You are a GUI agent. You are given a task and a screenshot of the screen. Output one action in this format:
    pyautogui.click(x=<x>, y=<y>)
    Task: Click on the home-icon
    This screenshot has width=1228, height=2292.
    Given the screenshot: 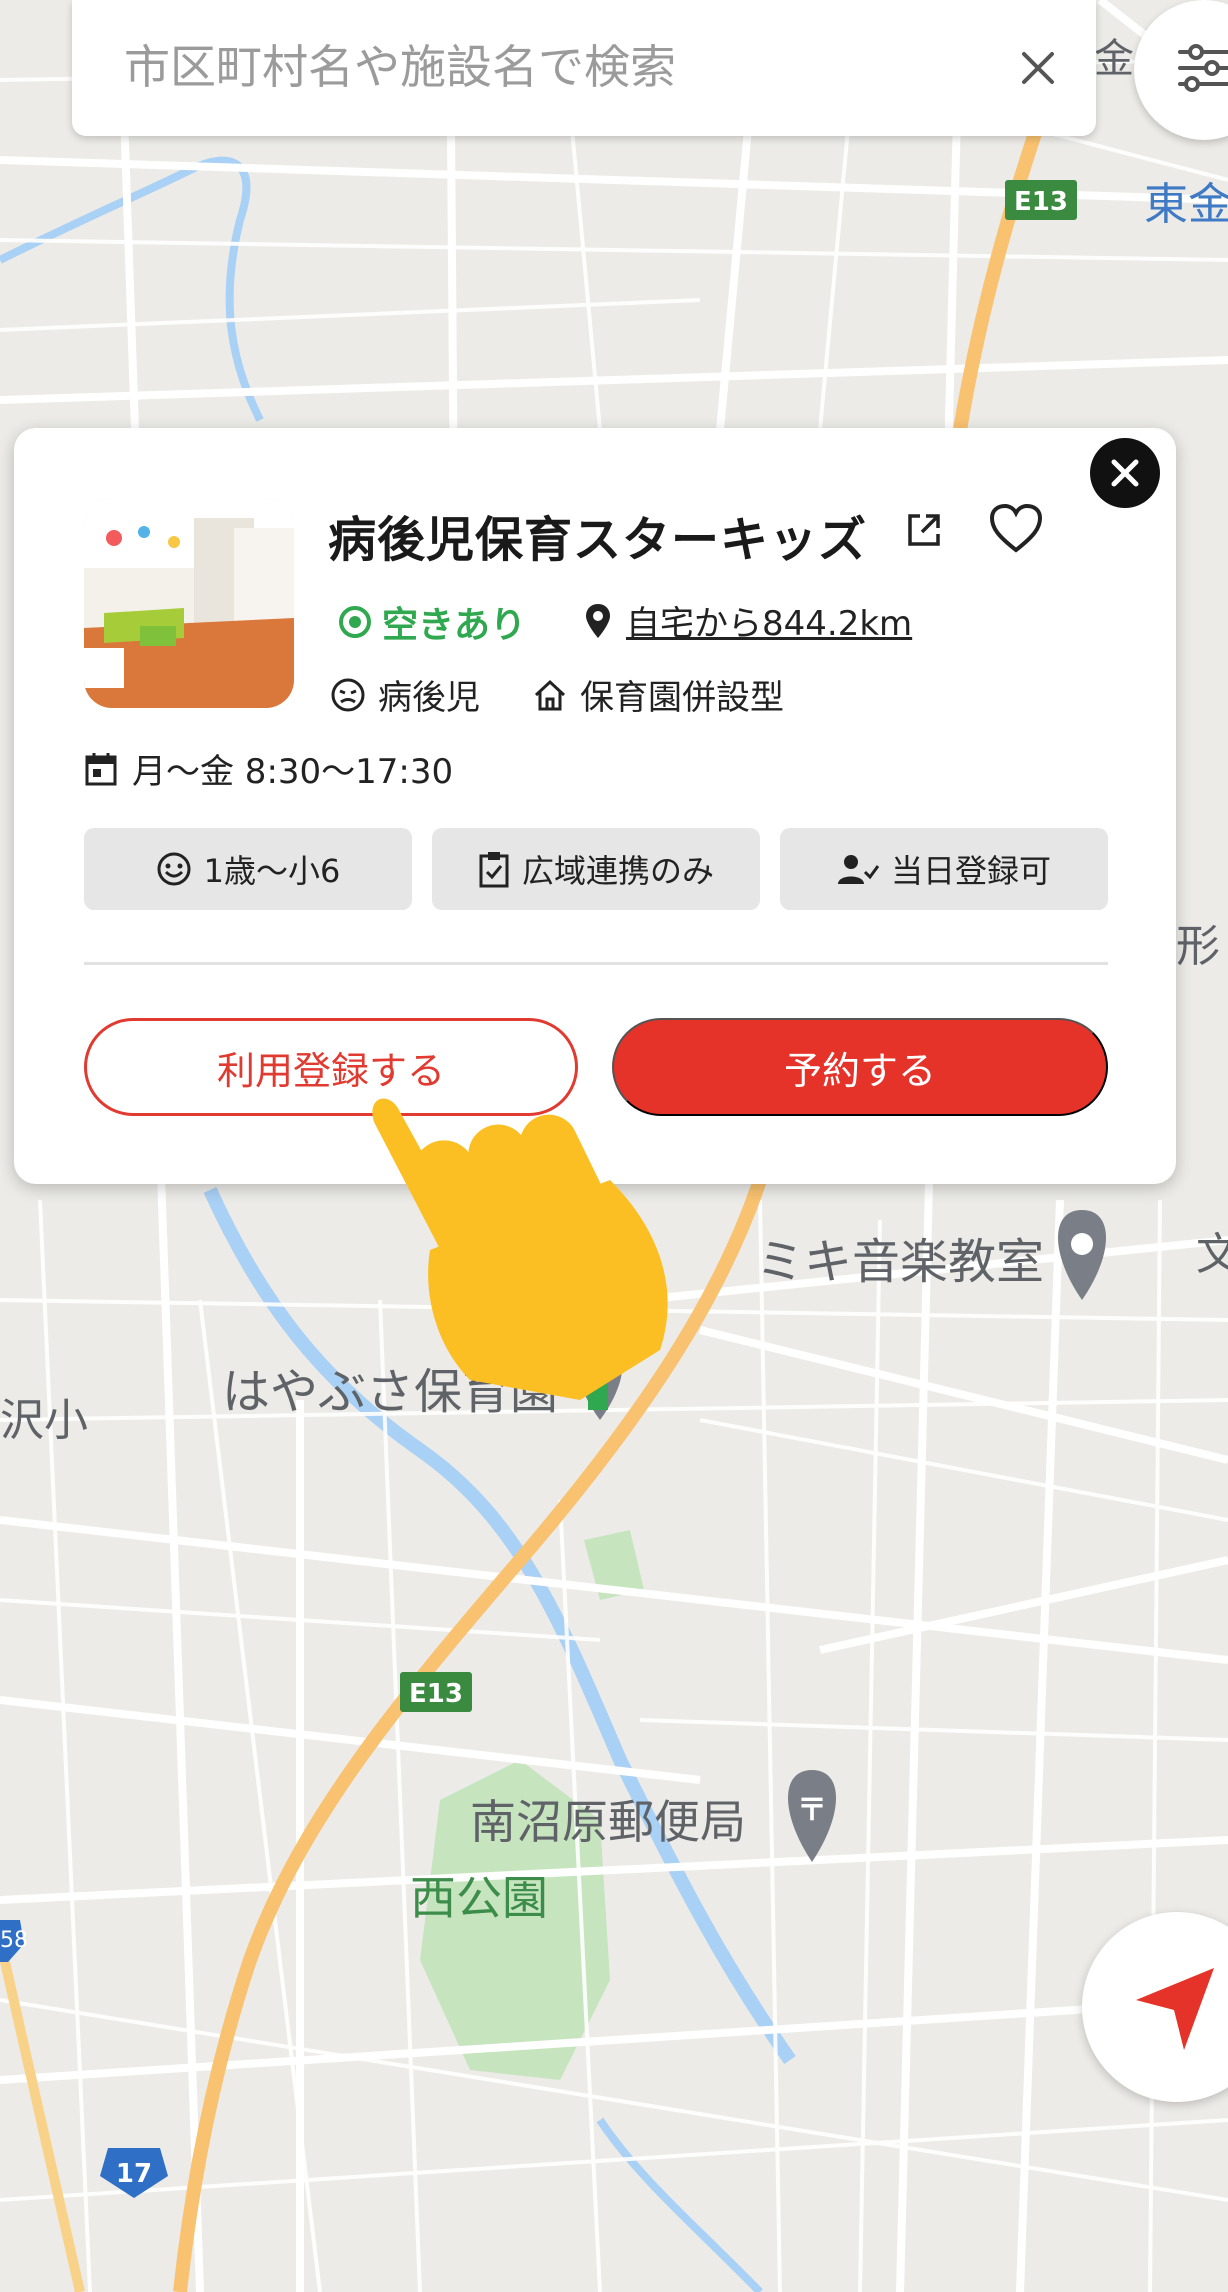 What is the action you would take?
    pyautogui.click(x=550, y=694)
    